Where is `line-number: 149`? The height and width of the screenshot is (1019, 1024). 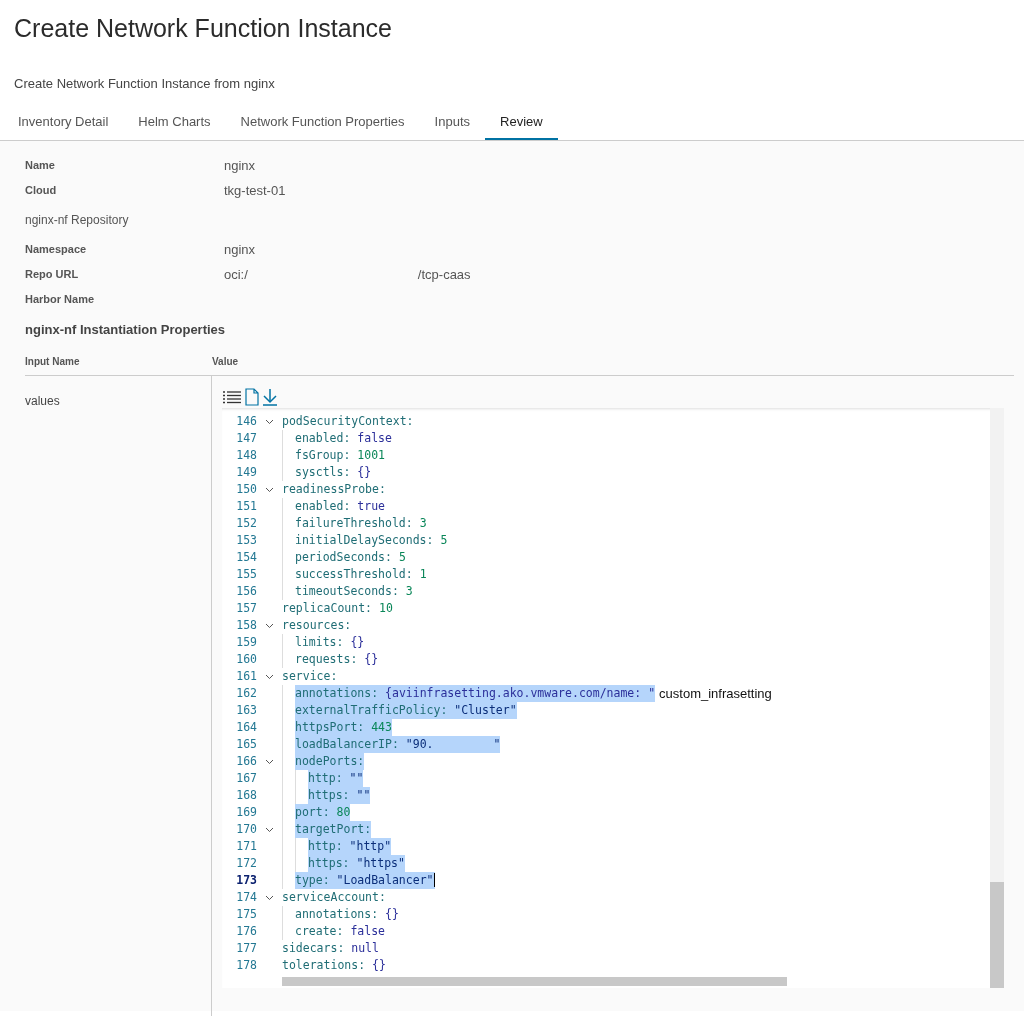
line-number: 149 is located at coordinates (246, 472).